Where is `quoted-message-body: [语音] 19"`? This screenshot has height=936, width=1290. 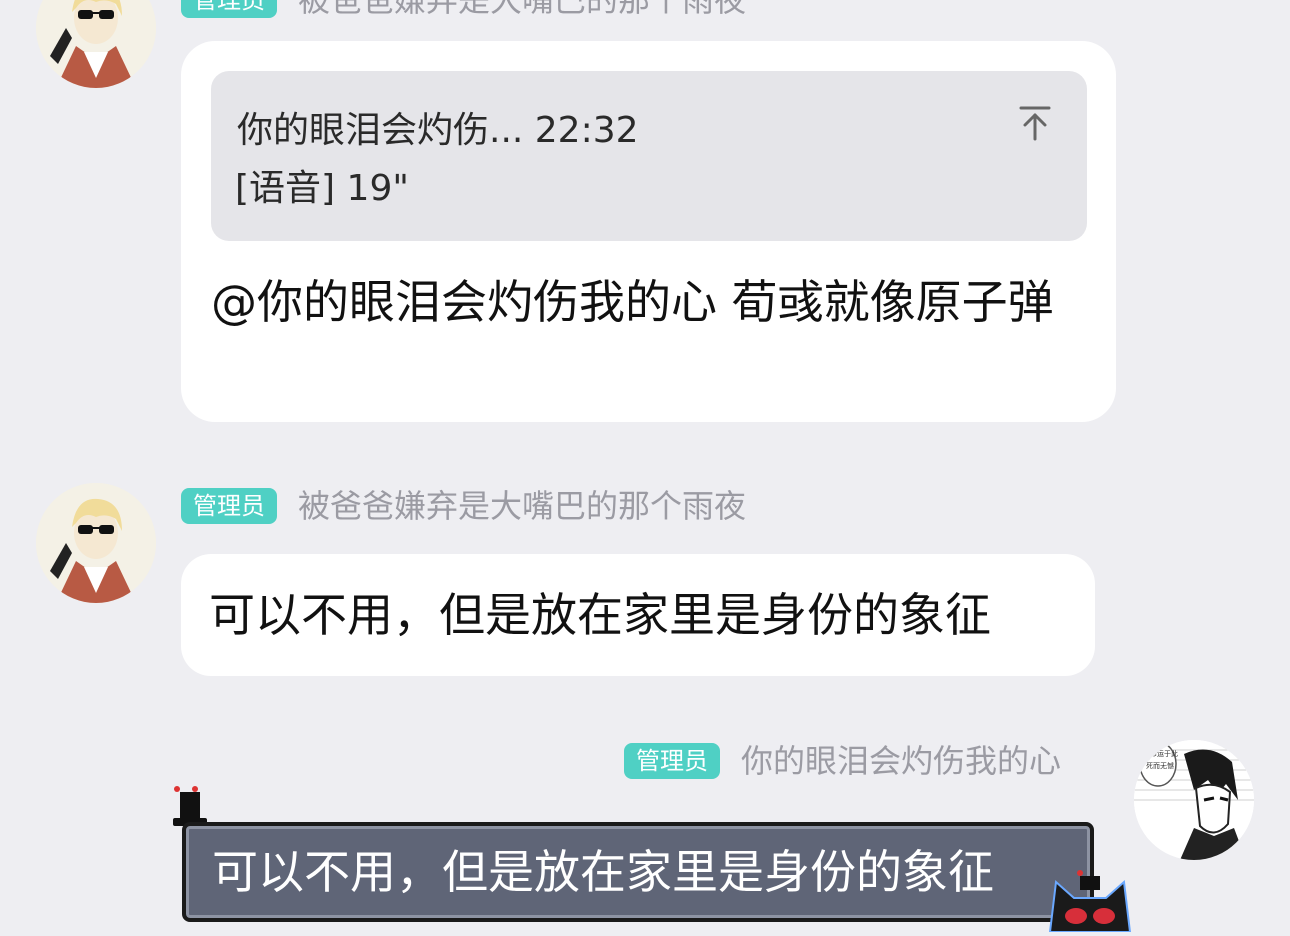 quoted-message-body: [语音] 19" is located at coordinates (322, 188).